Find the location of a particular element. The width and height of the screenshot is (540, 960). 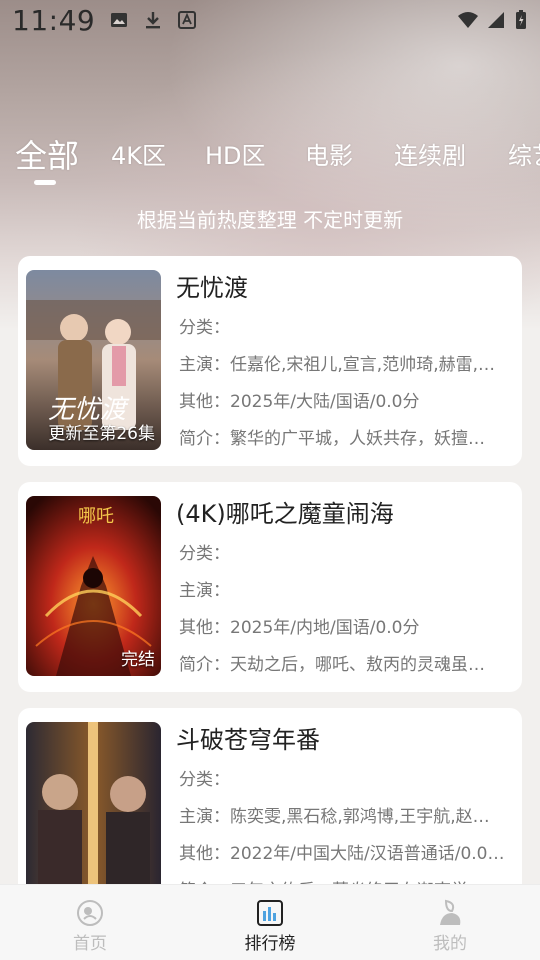

ranking-icon is located at coordinates (270, 913).